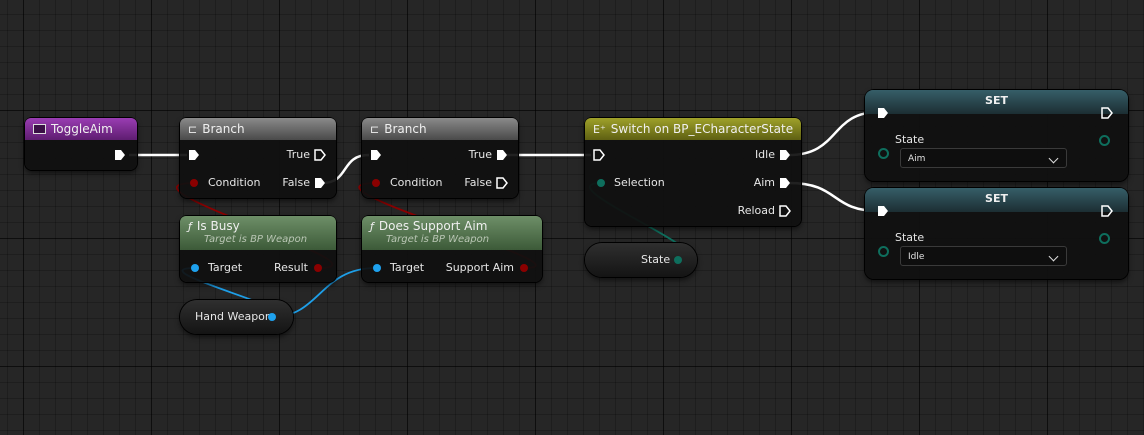  I want to click on dropdown-value: Idle, so click(916, 257).